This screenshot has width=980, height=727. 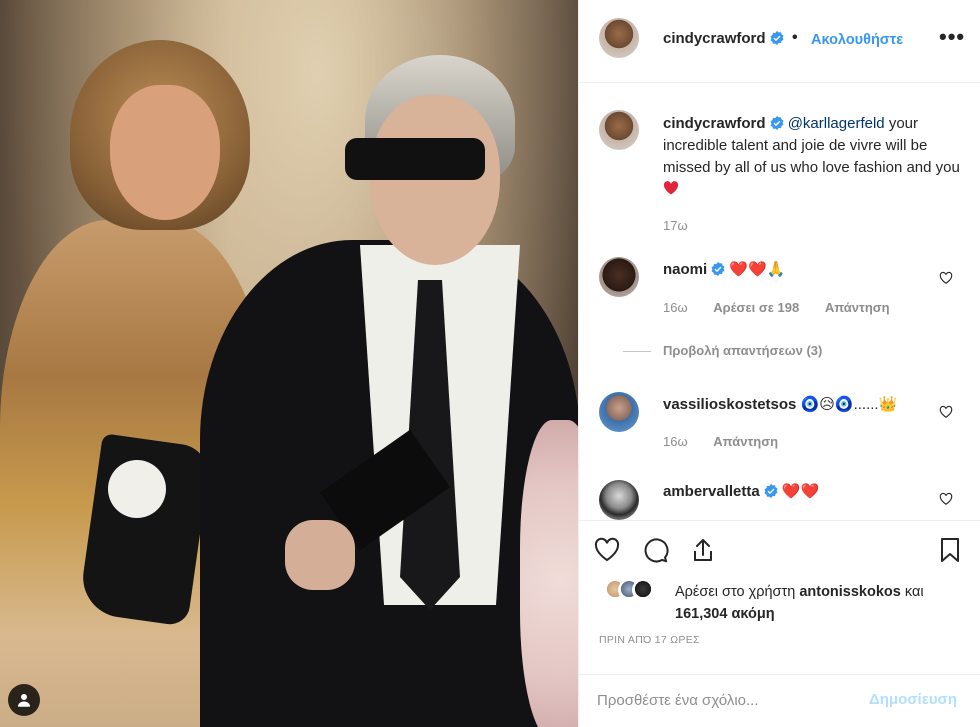 I want to click on photo-camellia, so click(x=137, y=489).